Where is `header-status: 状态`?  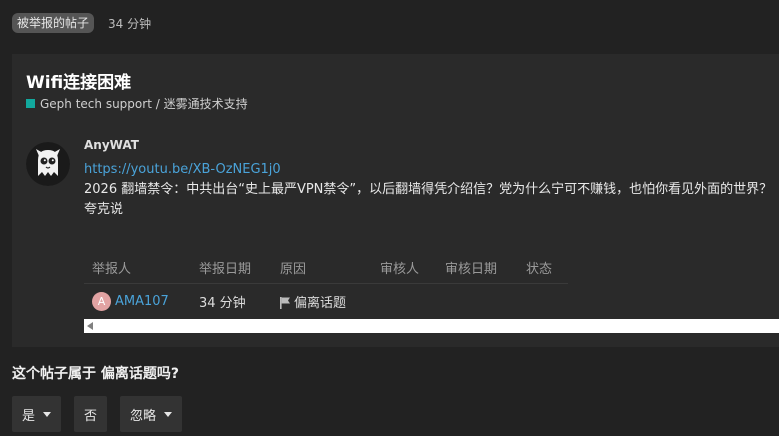
header-status: 状态 is located at coordinates (539, 269).